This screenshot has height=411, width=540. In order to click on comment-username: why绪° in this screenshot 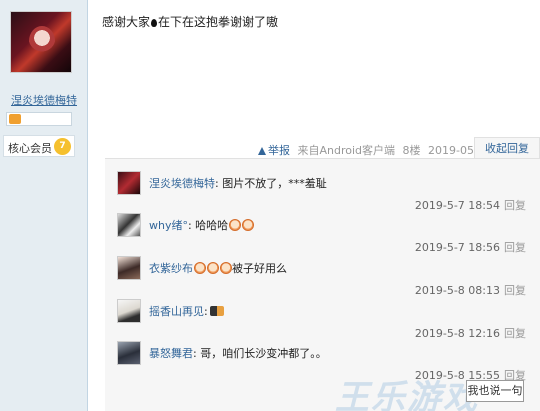, I will do `click(168, 225)`.